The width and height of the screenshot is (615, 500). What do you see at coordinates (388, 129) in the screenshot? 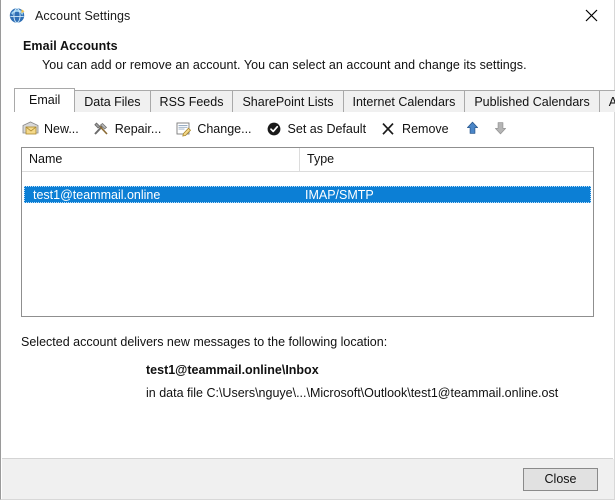
I see `remove-x-icon` at bounding box center [388, 129].